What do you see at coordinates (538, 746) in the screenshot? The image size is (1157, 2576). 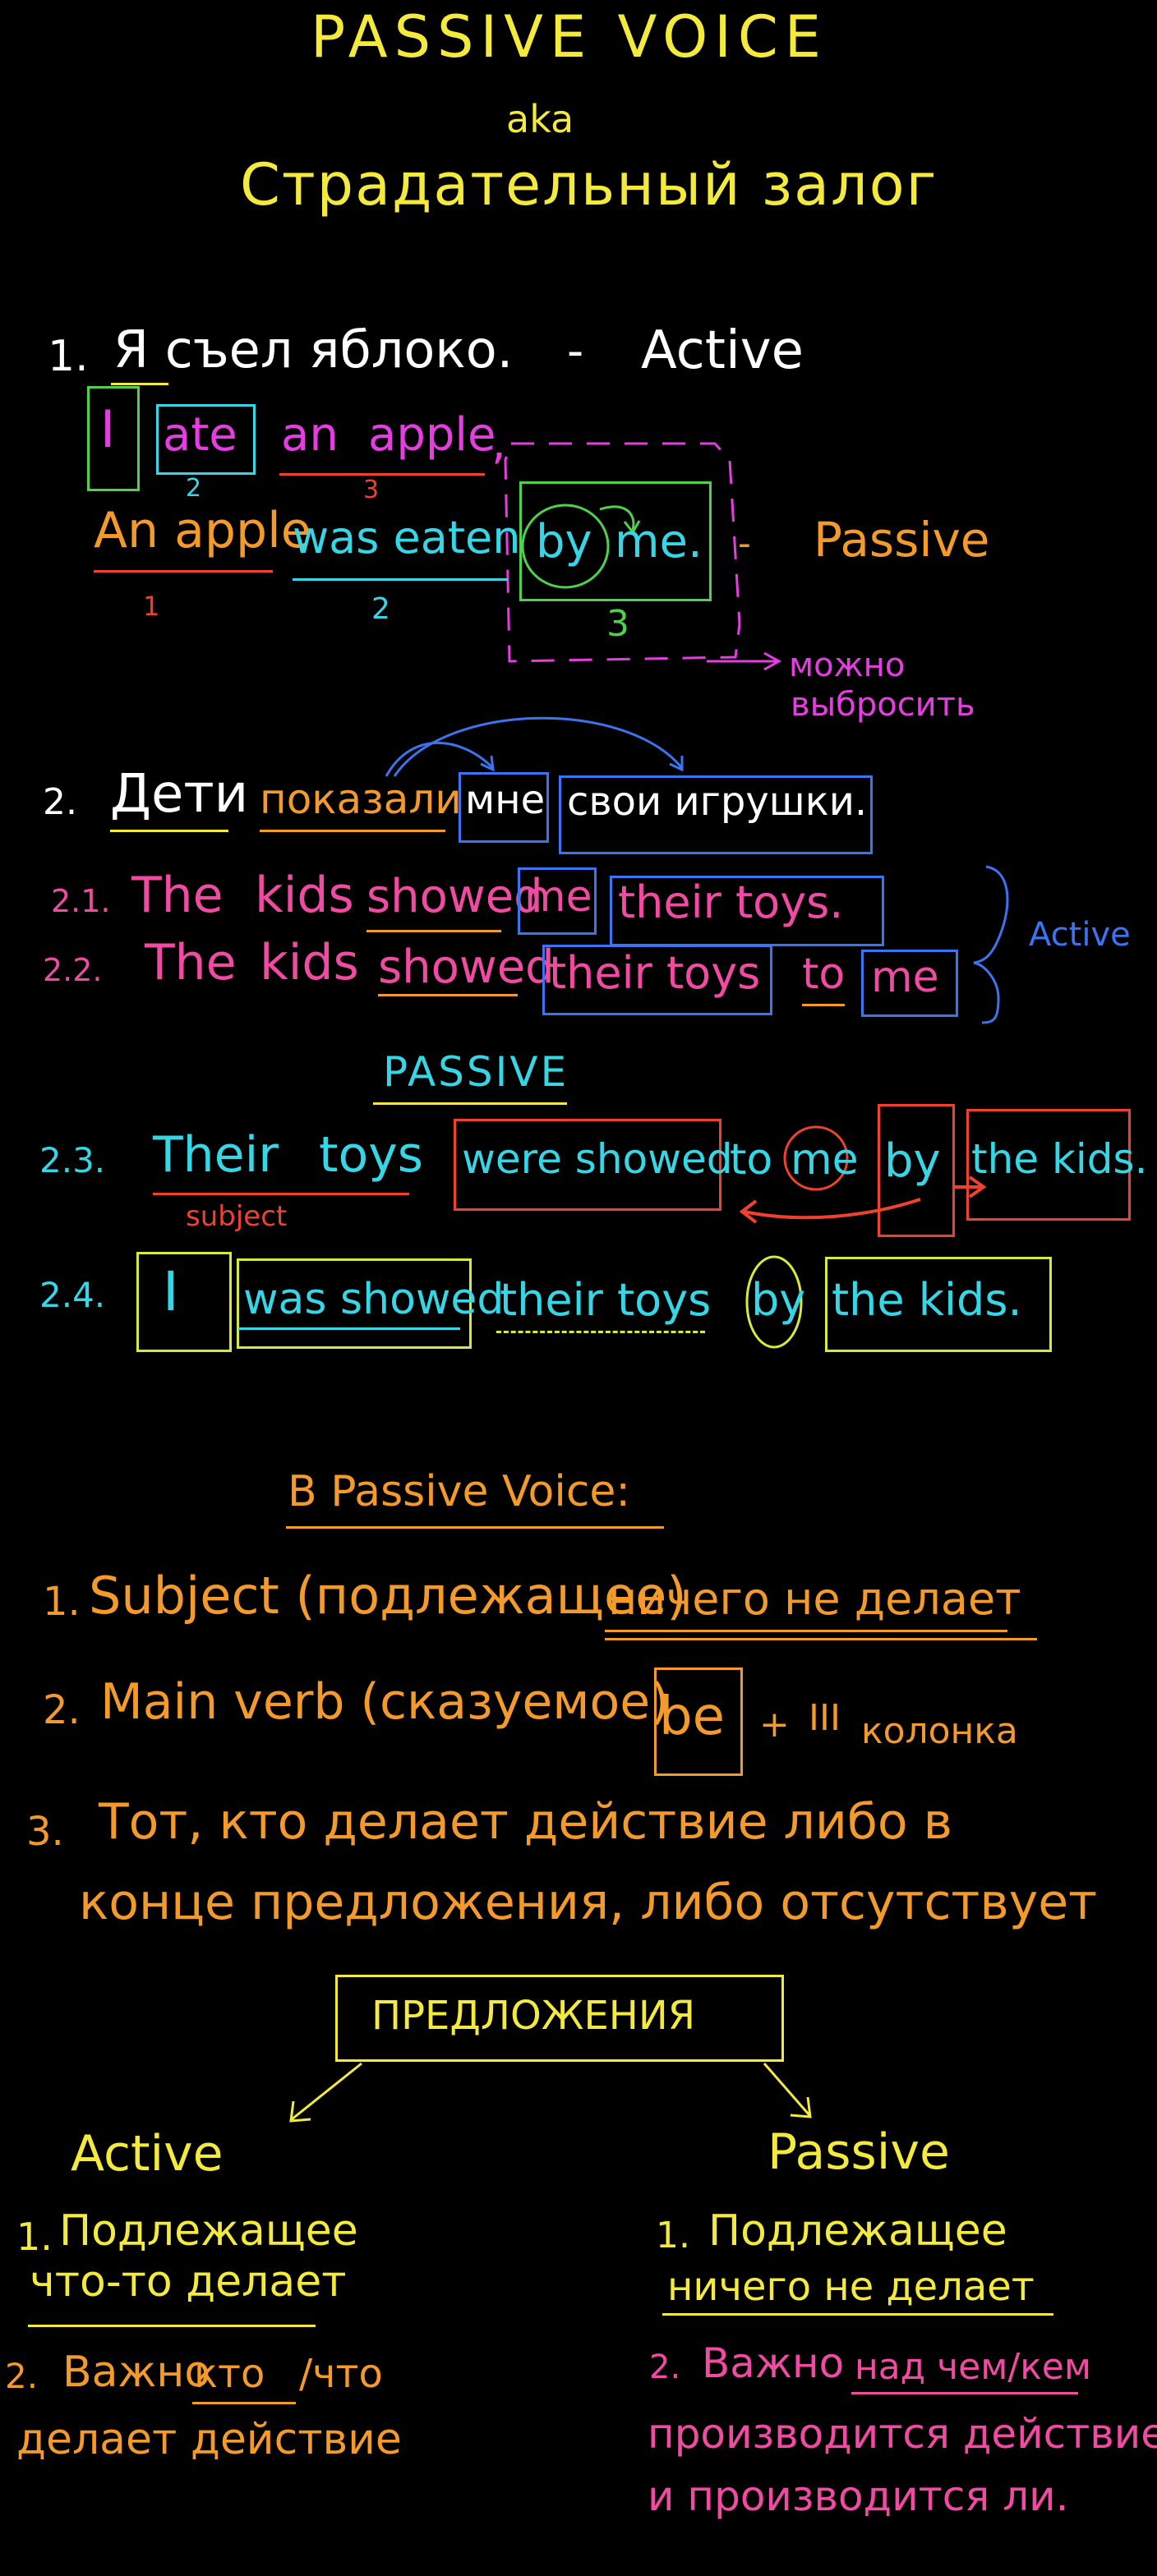 I see `arrow-to-toys` at bounding box center [538, 746].